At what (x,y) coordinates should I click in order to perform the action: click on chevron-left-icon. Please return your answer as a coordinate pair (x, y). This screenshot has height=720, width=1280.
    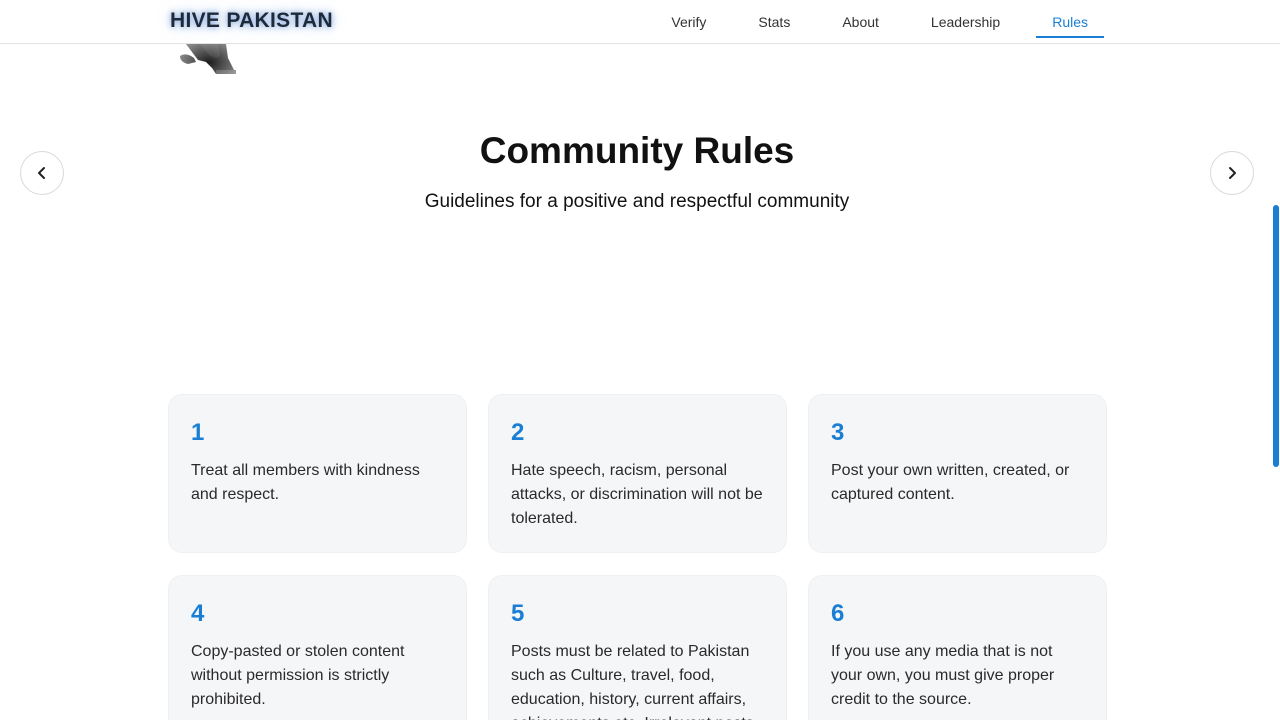
    Looking at the image, I should click on (41, 173).